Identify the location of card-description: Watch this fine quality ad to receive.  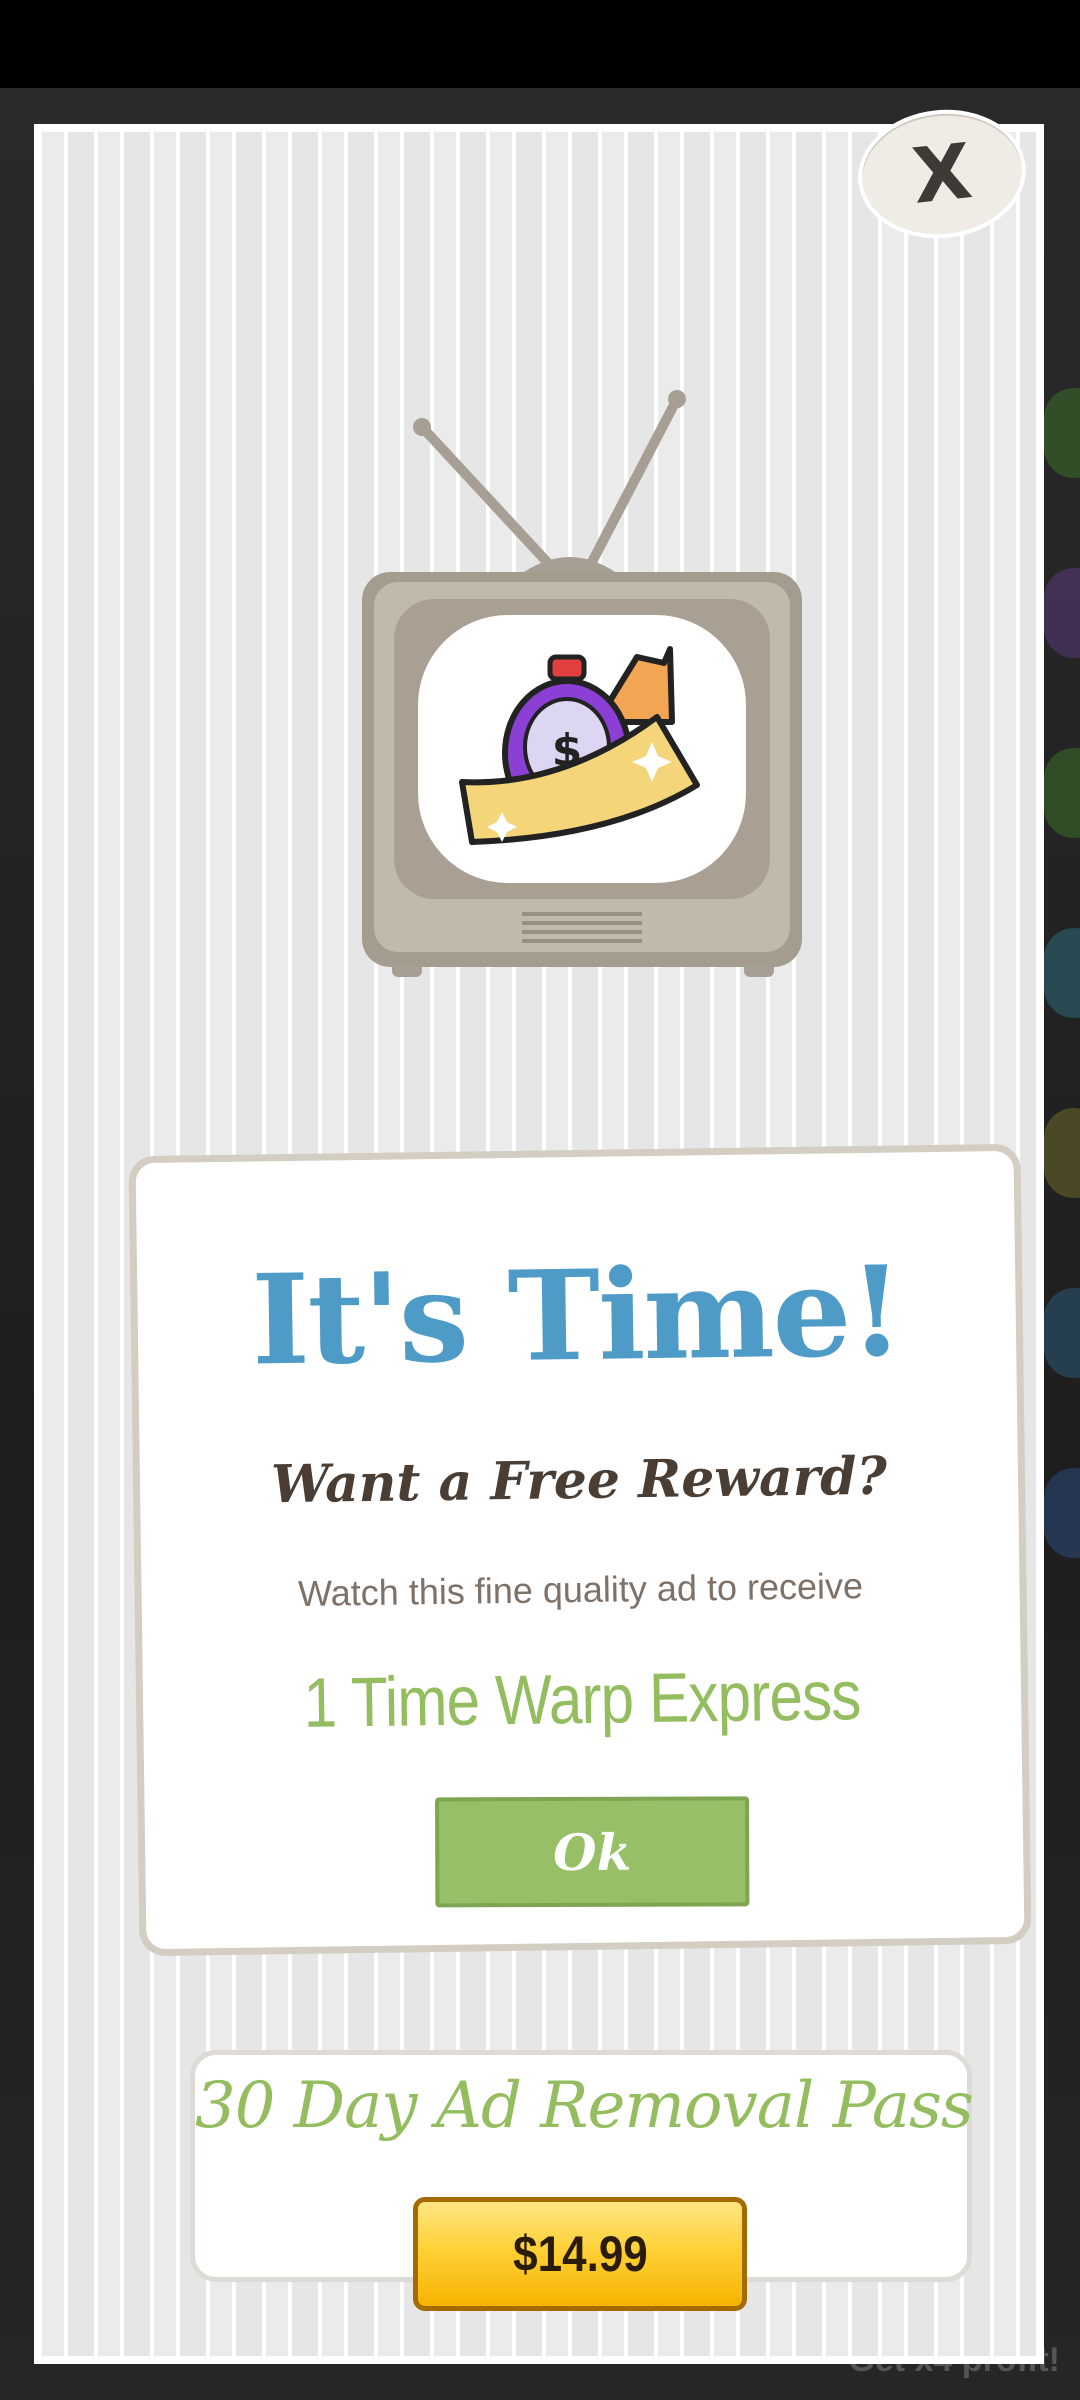
(580, 1589).